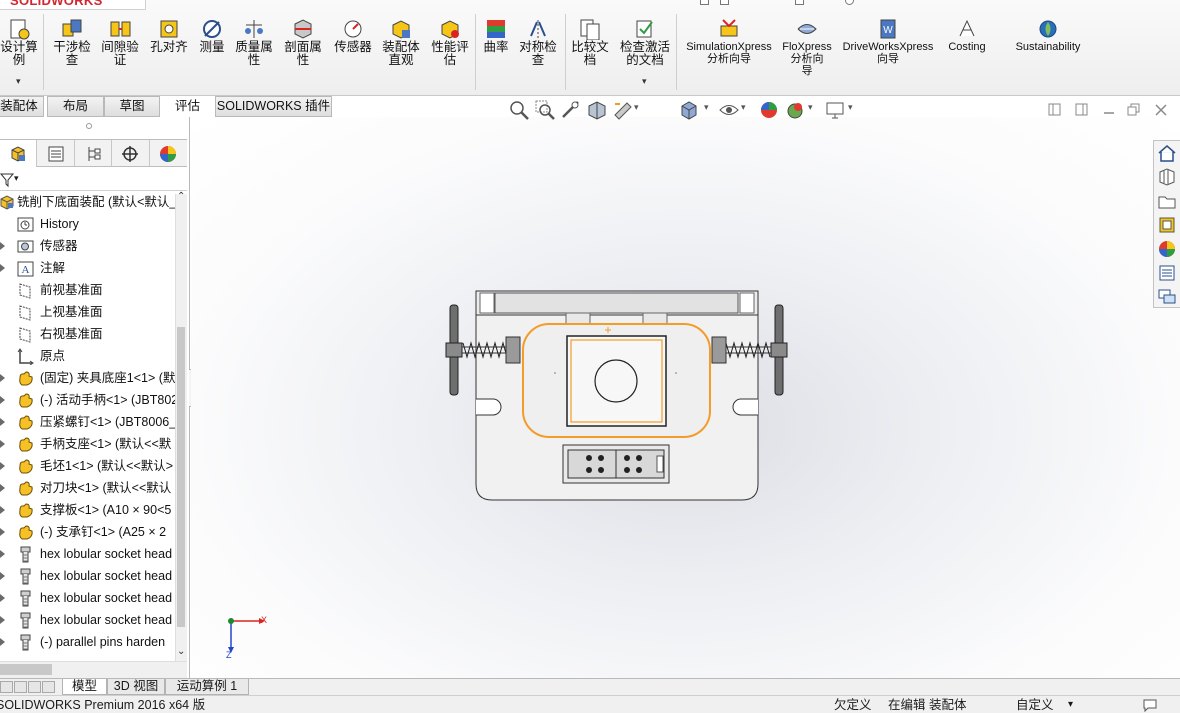 The width and height of the screenshot is (1180, 713). What do you see at coordinates (1109, 110) in the screenshot?
I see `minimize-icon` at bounding box center [1109, 110].